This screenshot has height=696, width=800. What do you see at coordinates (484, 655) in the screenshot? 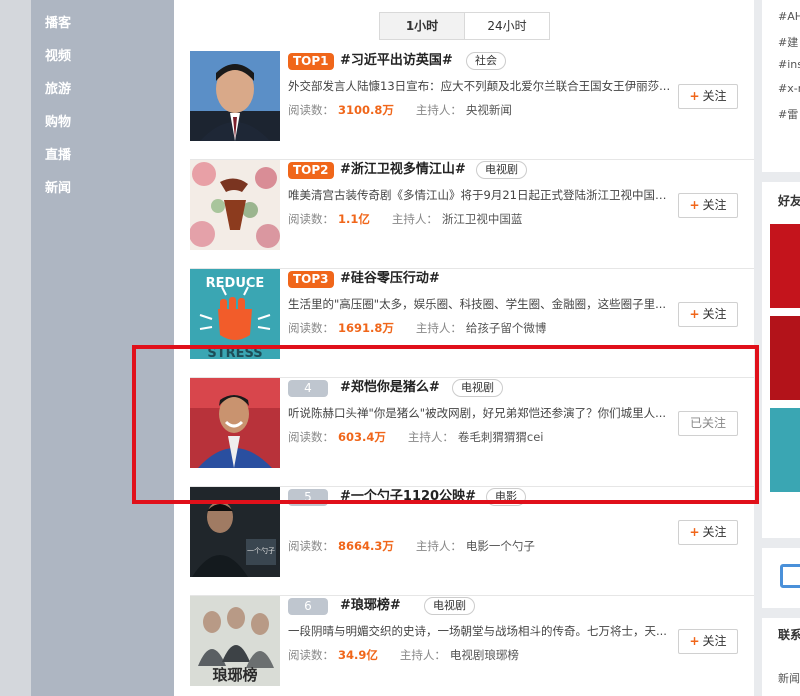
I see `host-name: 电视剧琅琊榜` at bounding box center [484, 655].